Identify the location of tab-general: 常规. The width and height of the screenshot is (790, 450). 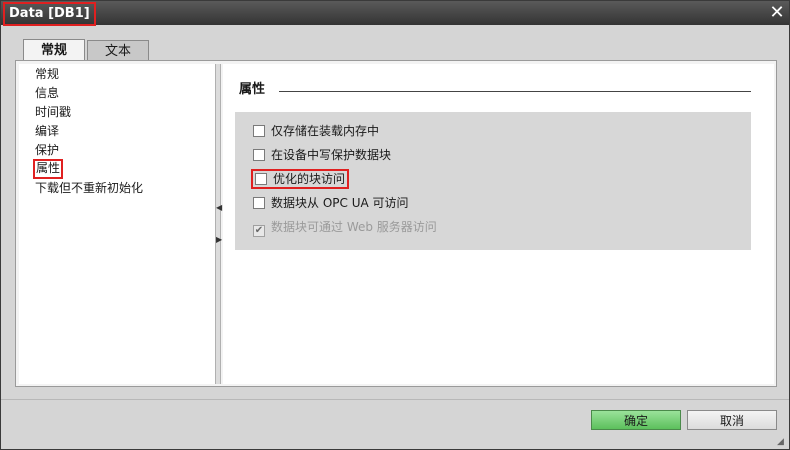
(54, 50).